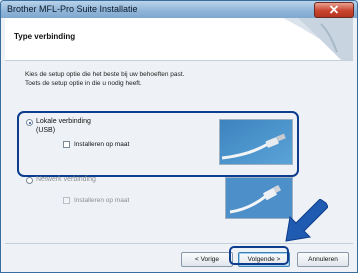  What do you see at coordinates (66, 179) in the screenshot?
I see `network-connection-label: Netwerk verbinding` at bounding box center [66, 179].